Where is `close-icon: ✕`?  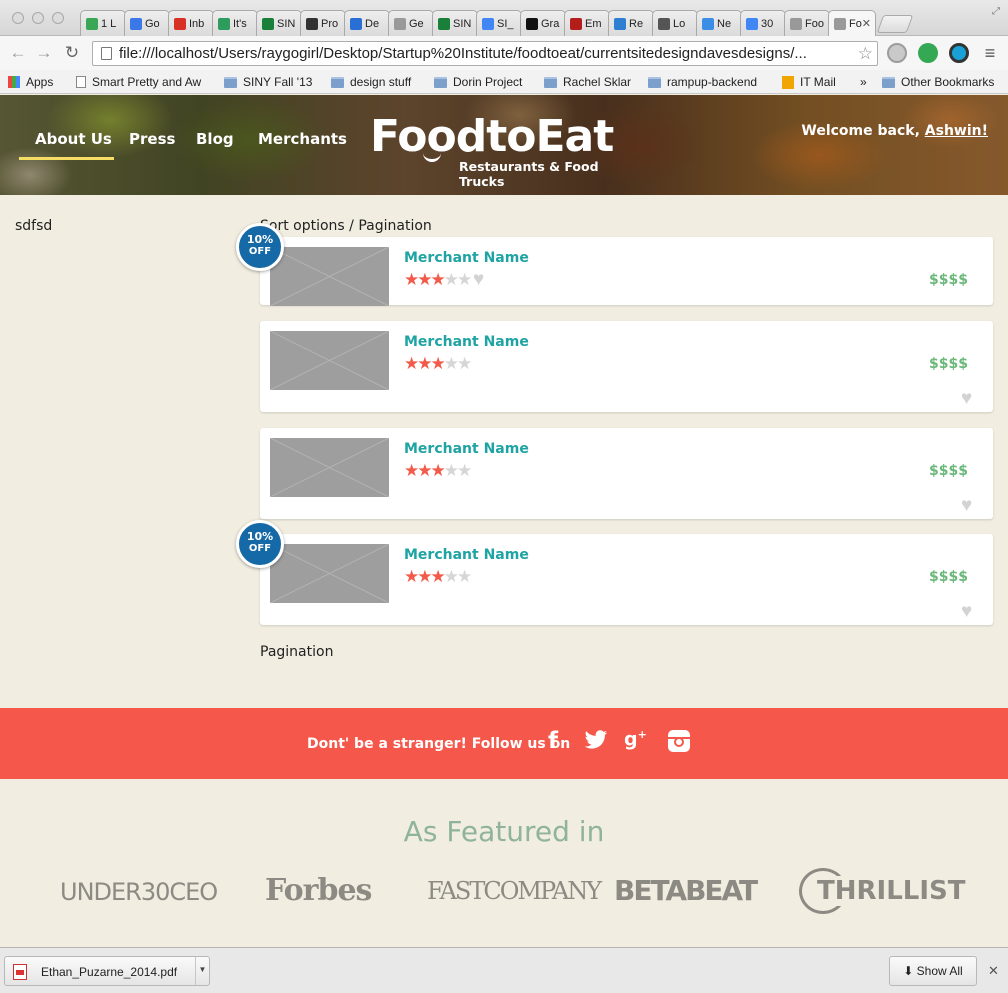
close-icon: ✕ is located at coordinates (993, 971).